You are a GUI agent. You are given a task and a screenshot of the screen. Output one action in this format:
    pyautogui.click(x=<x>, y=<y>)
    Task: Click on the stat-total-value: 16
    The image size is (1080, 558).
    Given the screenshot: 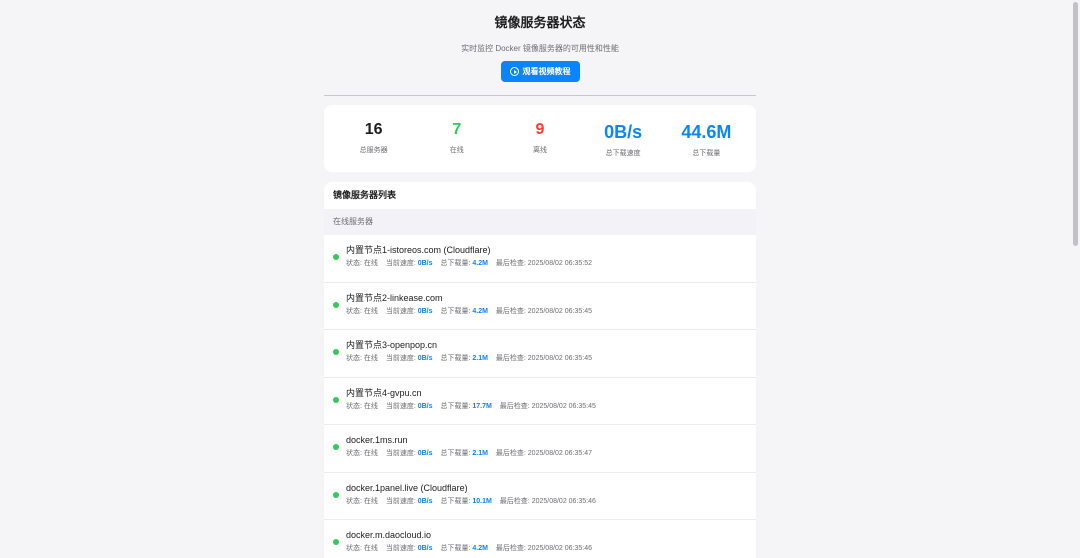 What is the action you would take?
    pyautogui.click(x=373, y=129)
    